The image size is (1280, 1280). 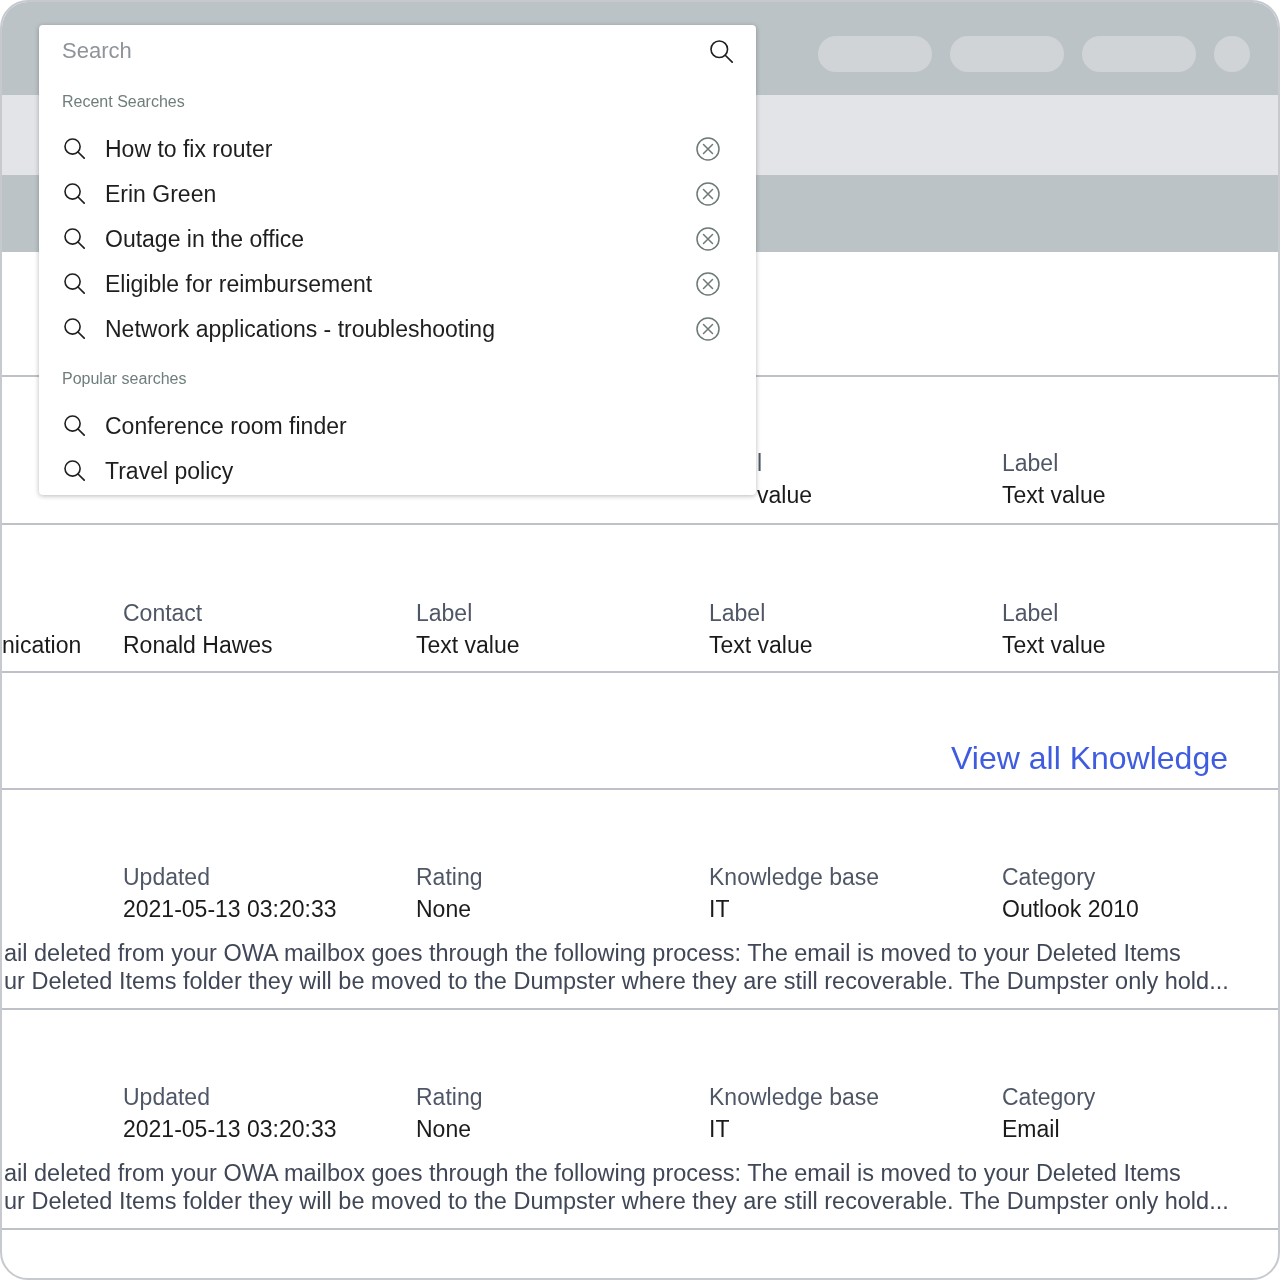 What do you see at coordinates (184, 238) in the screenshot?
I see `search-suggestion: Outage in the office` at bounding box center [184, 238].